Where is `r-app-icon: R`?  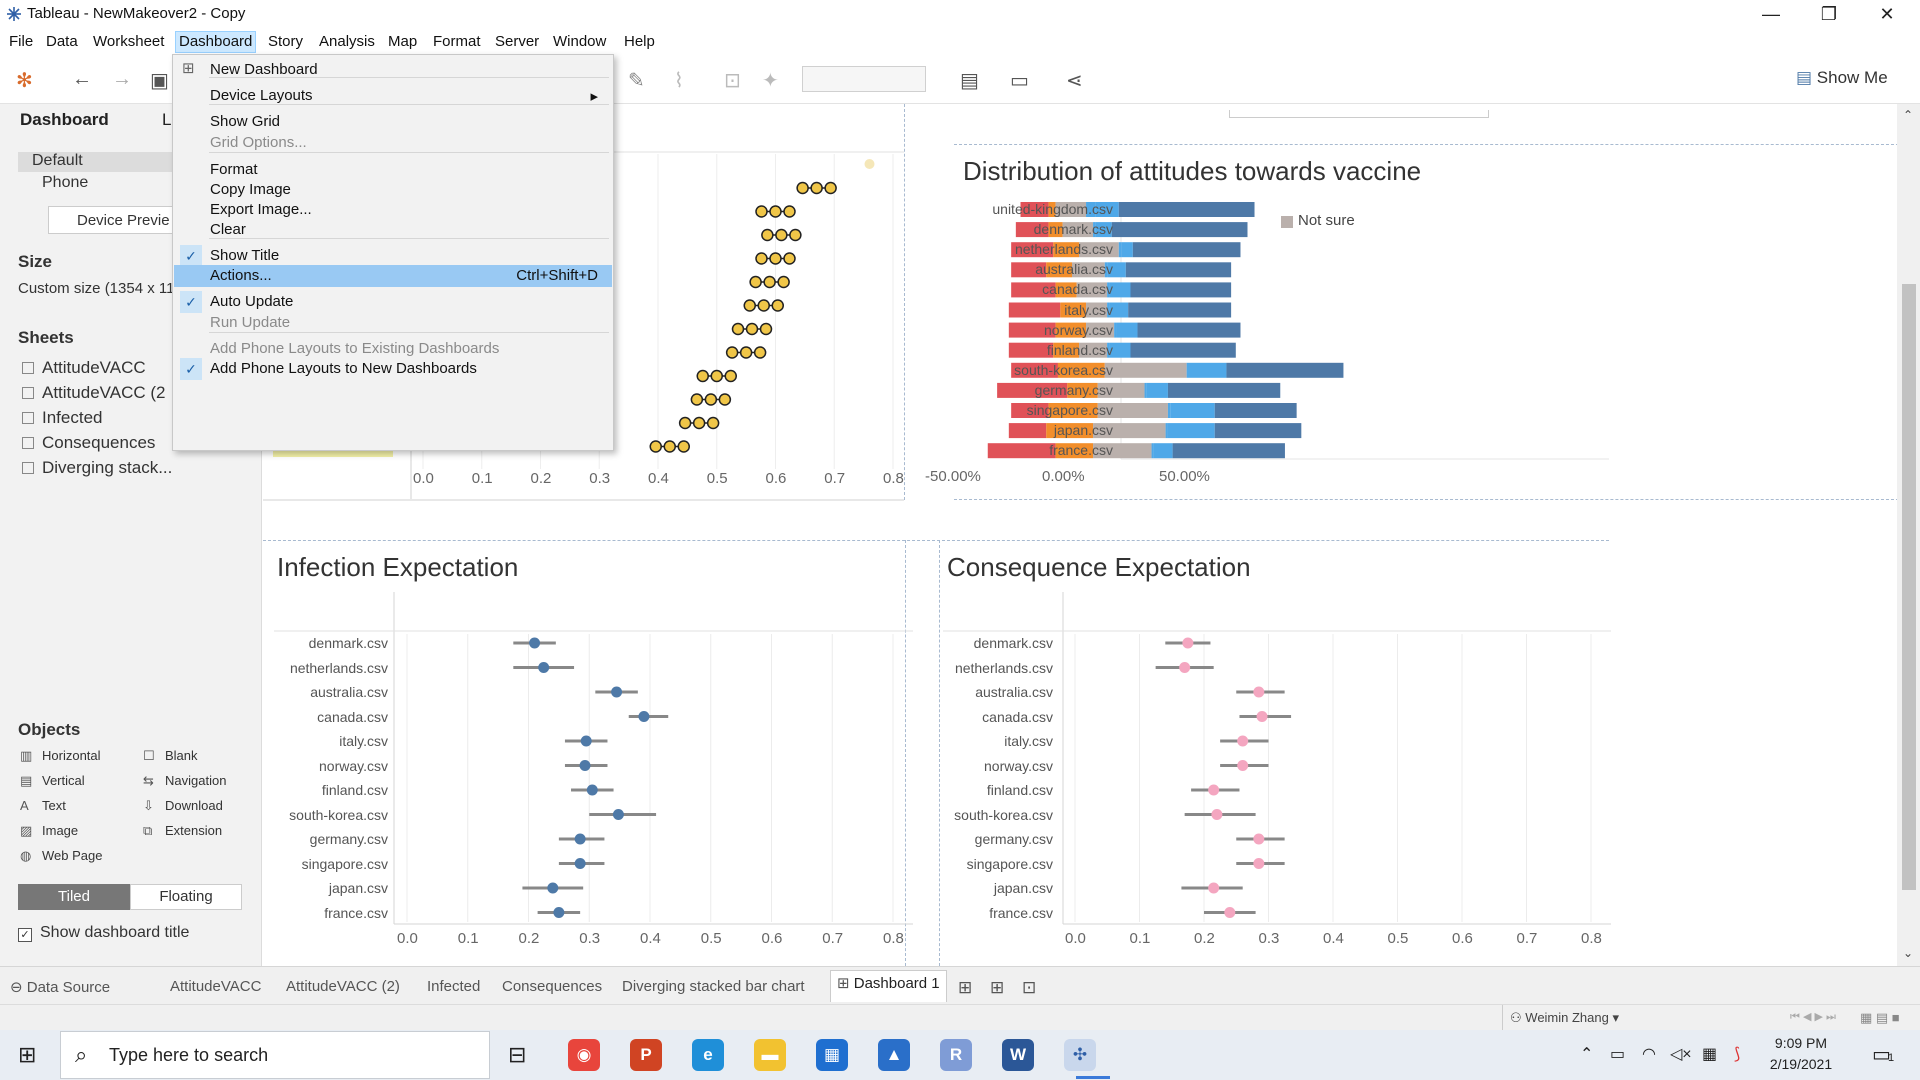
r-app-icon: R is located at coordinates (956, 1055).